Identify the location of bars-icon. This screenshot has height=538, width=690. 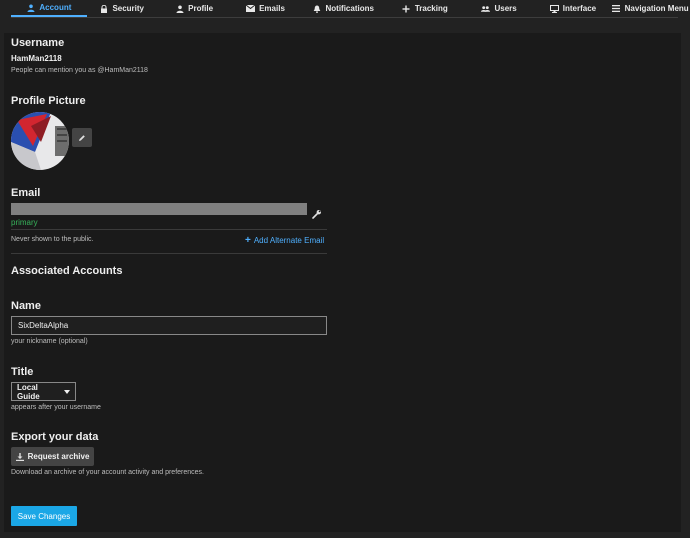
(616, 8).